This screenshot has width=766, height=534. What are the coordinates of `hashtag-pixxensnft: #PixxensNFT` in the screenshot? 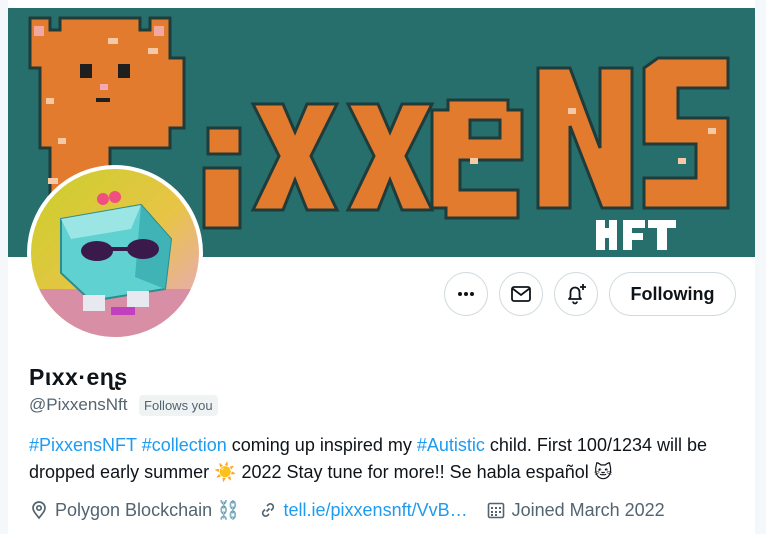 It's located at (83, 445).